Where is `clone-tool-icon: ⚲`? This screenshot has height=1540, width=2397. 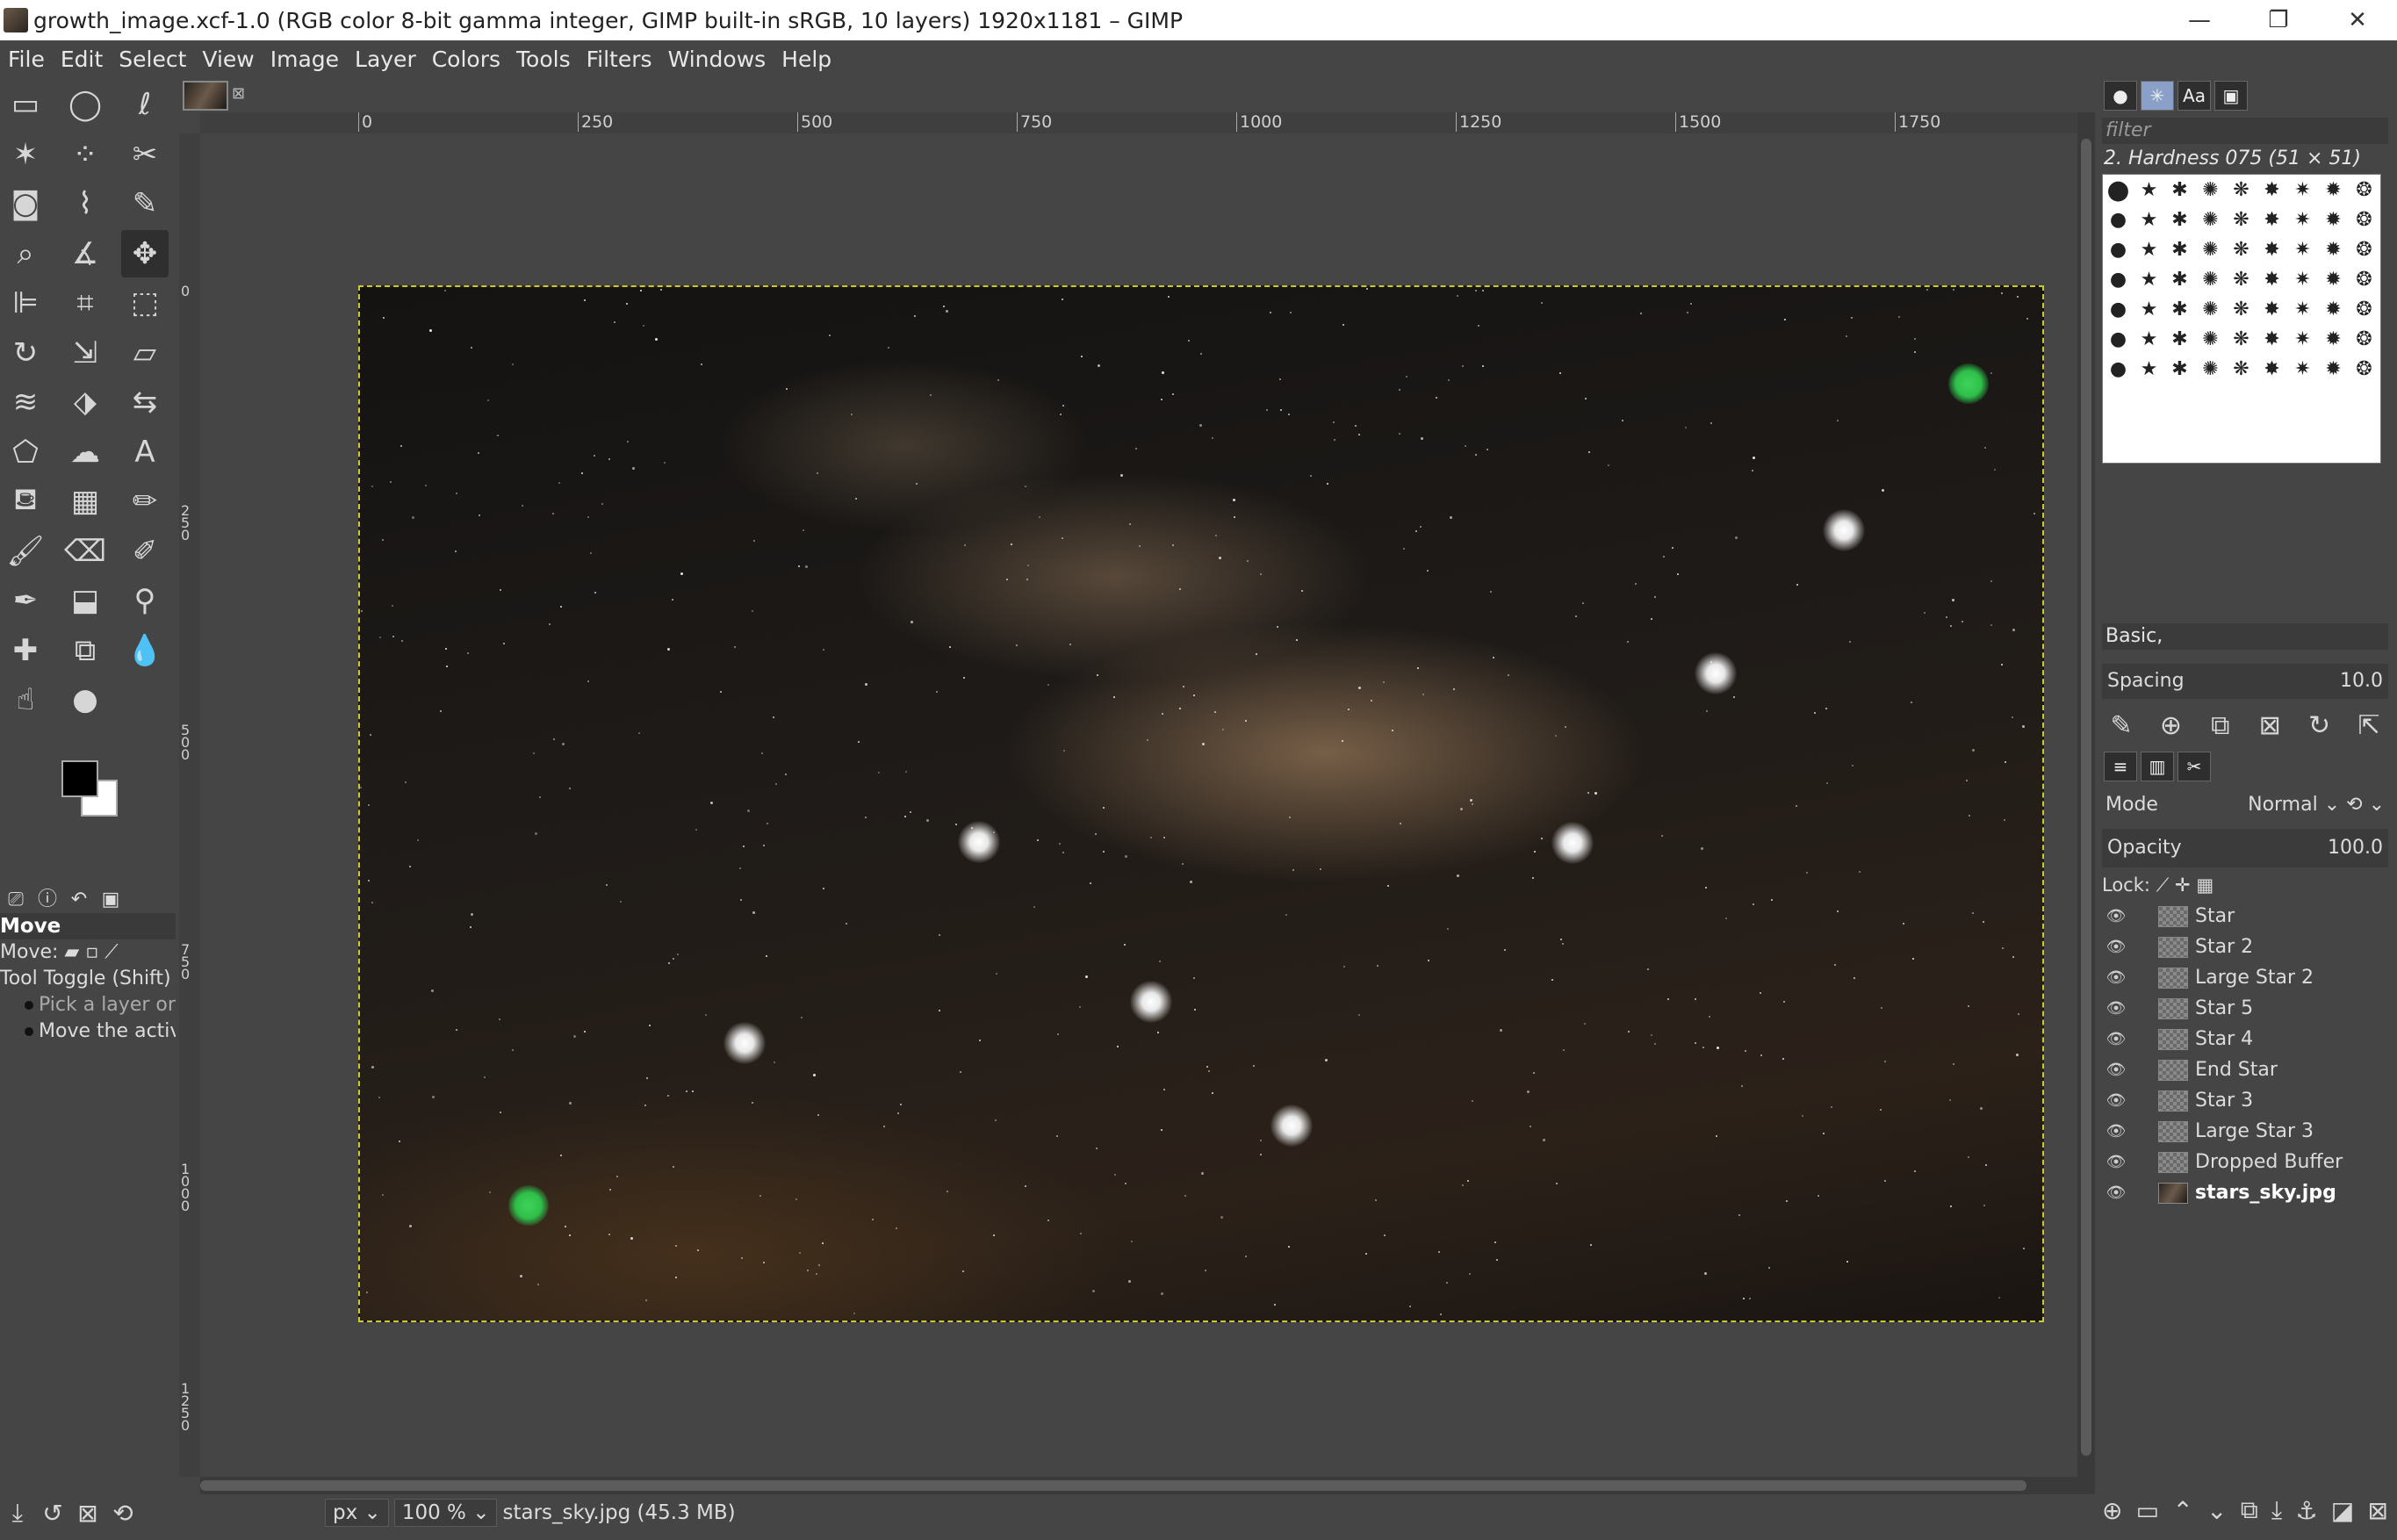 clone-tool-icon: ⚲ is located at coordinates (145, 600).